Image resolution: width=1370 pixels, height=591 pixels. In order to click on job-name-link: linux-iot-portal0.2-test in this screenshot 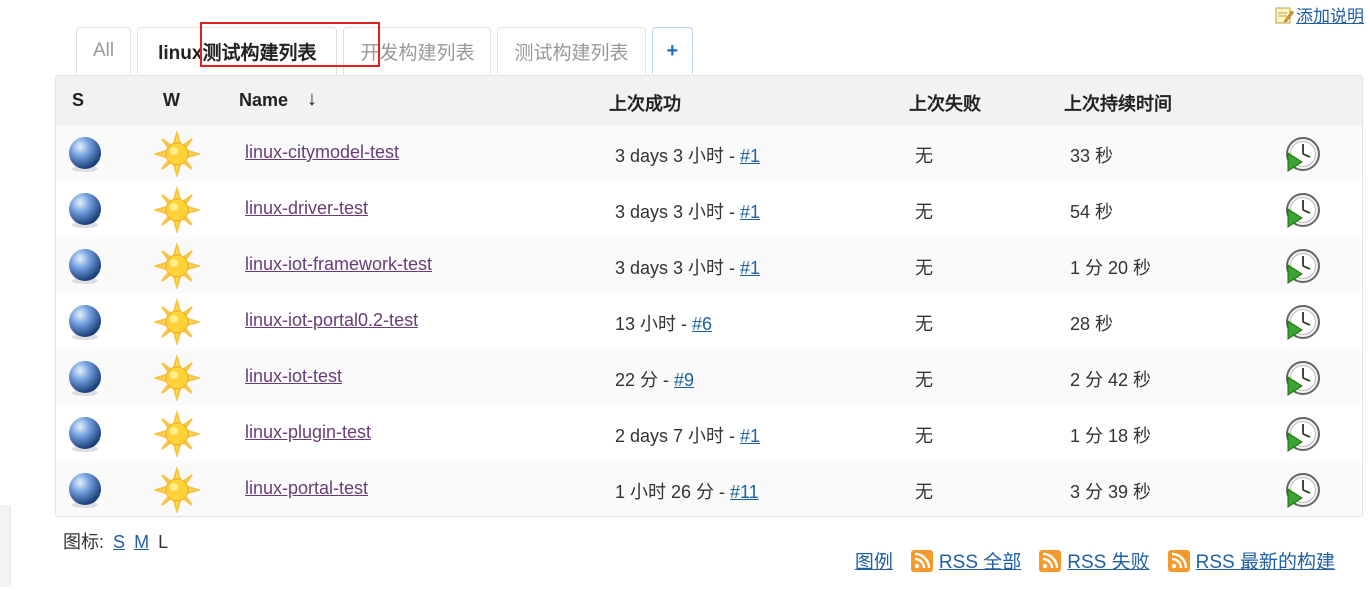, I will do `click(331, 320)`.